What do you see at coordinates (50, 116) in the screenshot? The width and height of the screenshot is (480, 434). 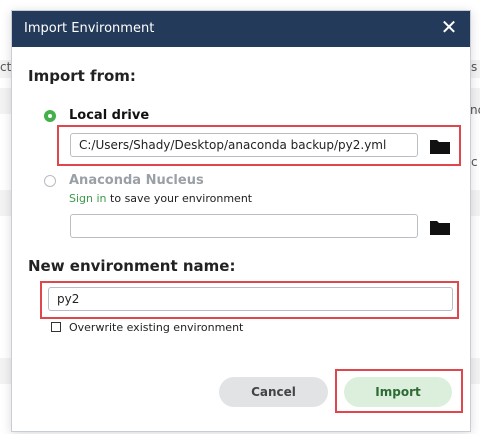 I see `radio-selected-icon` at bounding box center [50, 116].